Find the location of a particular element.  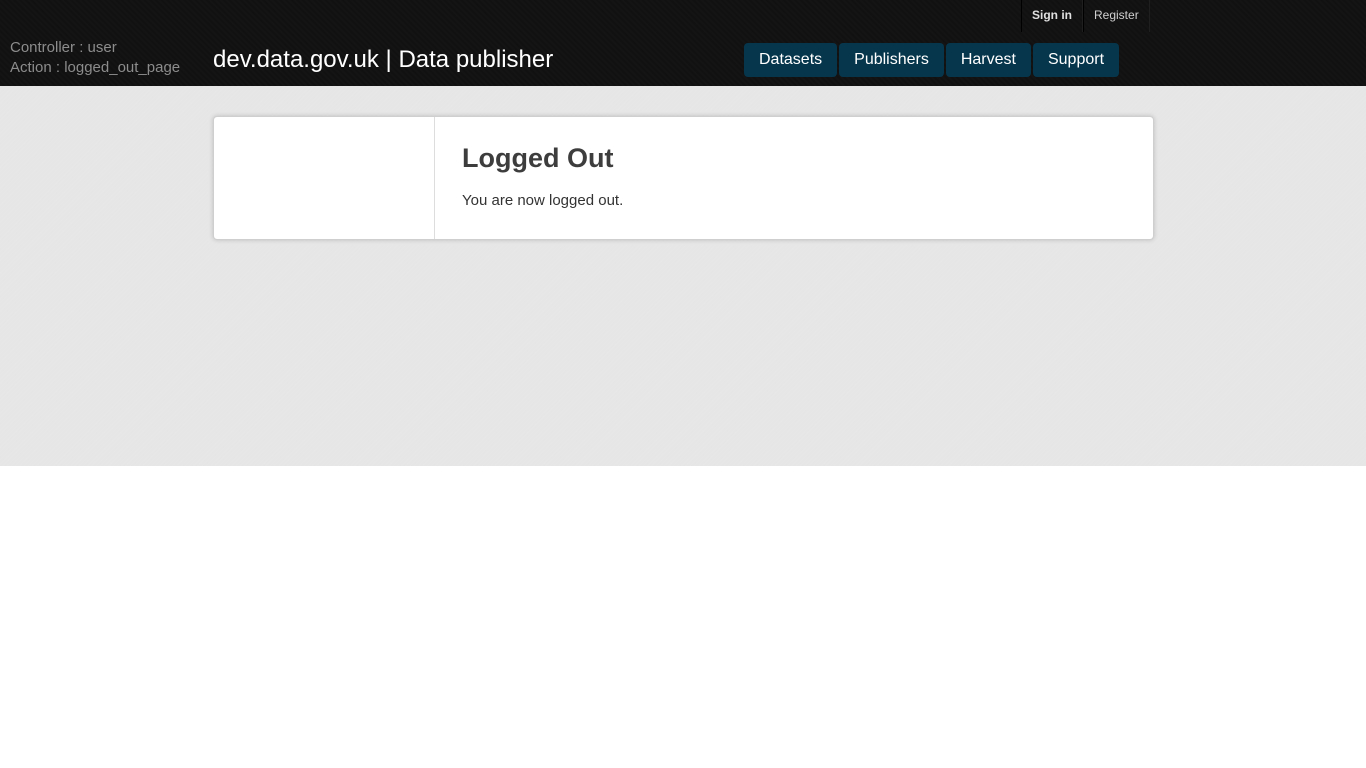

account-links: Sign in Register is located at coordinates (1085, 16).